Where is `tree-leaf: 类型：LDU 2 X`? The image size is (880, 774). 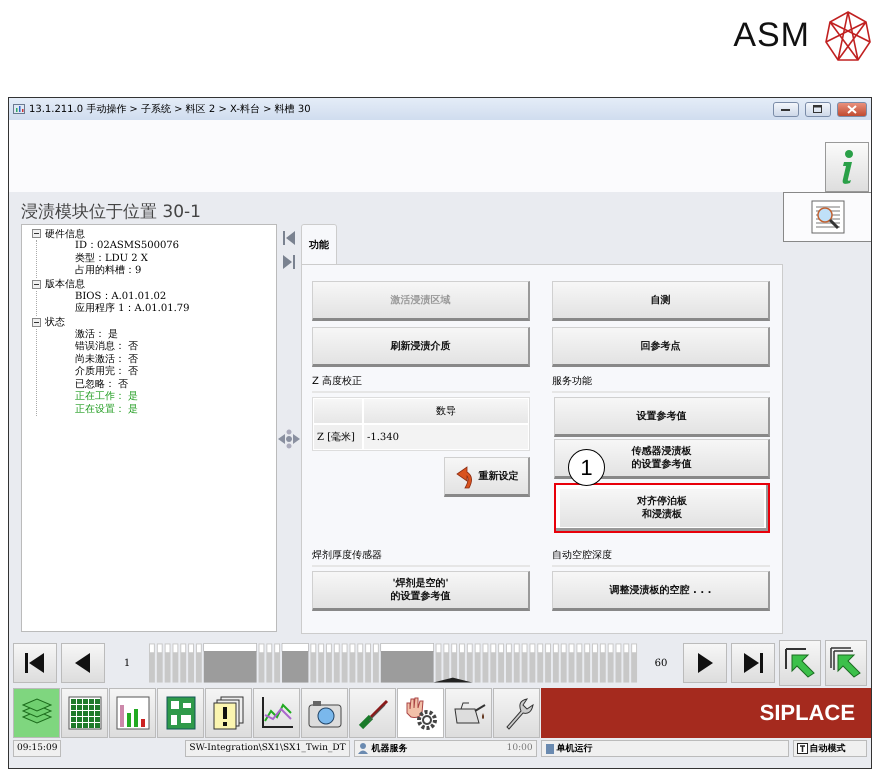
tree-leaf: 类型：LDU 2 X is located at coordinates (111, 258).